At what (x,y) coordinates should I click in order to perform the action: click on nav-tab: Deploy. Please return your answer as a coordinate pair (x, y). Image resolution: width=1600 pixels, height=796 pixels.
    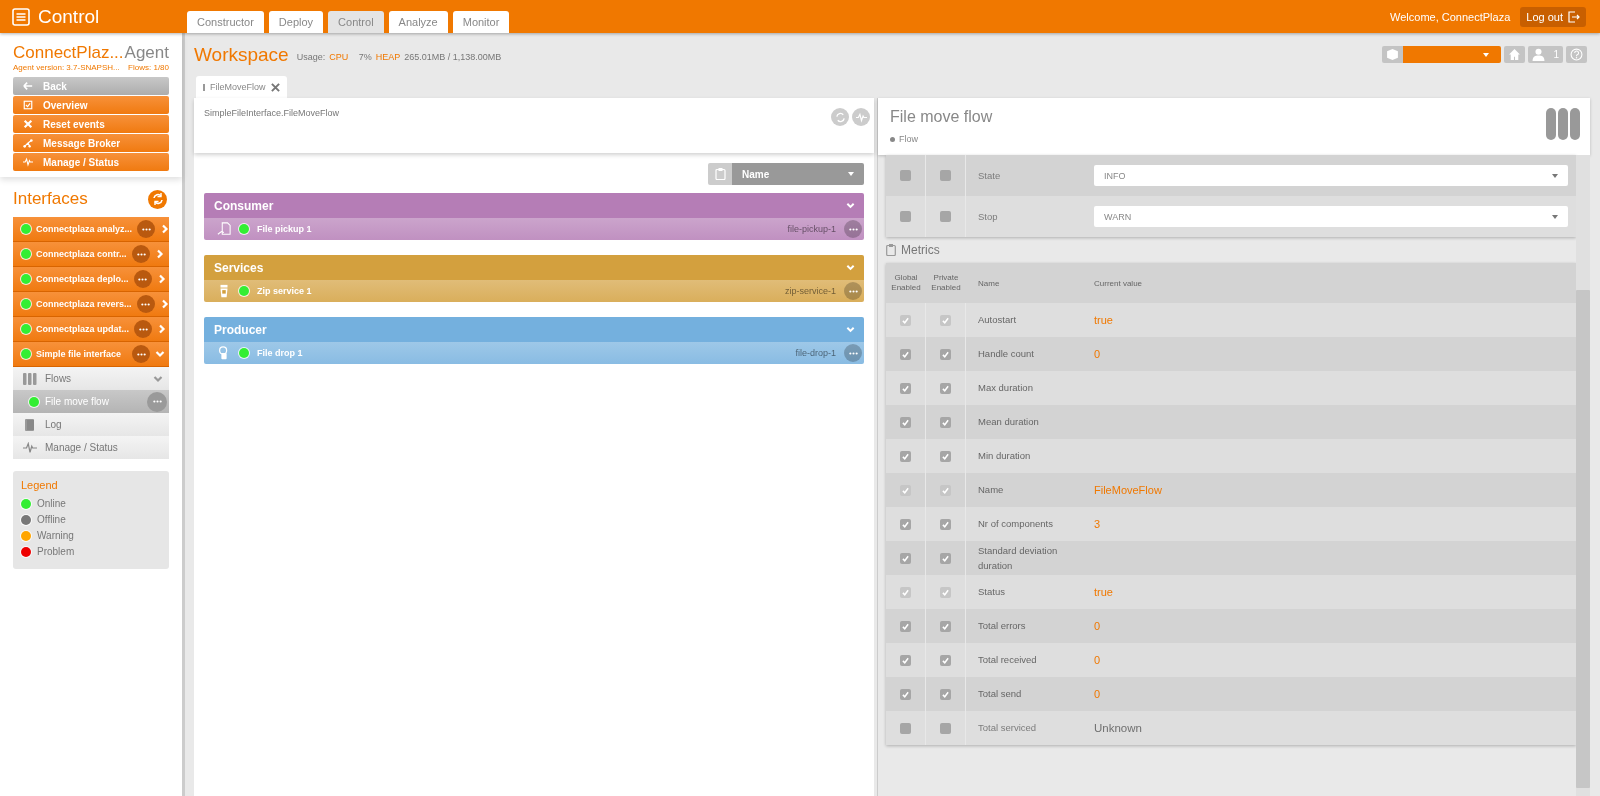
    Looking at the image, I should click on (296, 22).